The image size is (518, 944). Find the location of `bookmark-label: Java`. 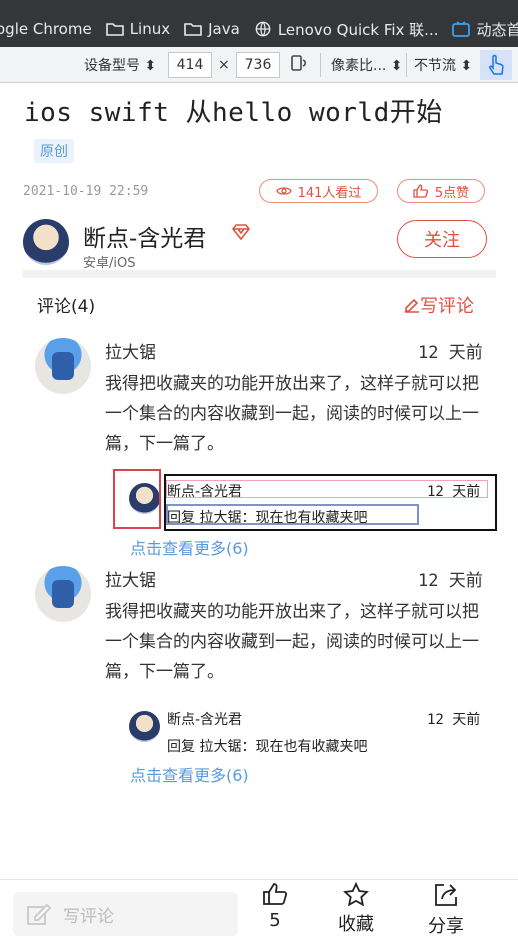

bookmark-label: Java is located at coordinates (224, 29).